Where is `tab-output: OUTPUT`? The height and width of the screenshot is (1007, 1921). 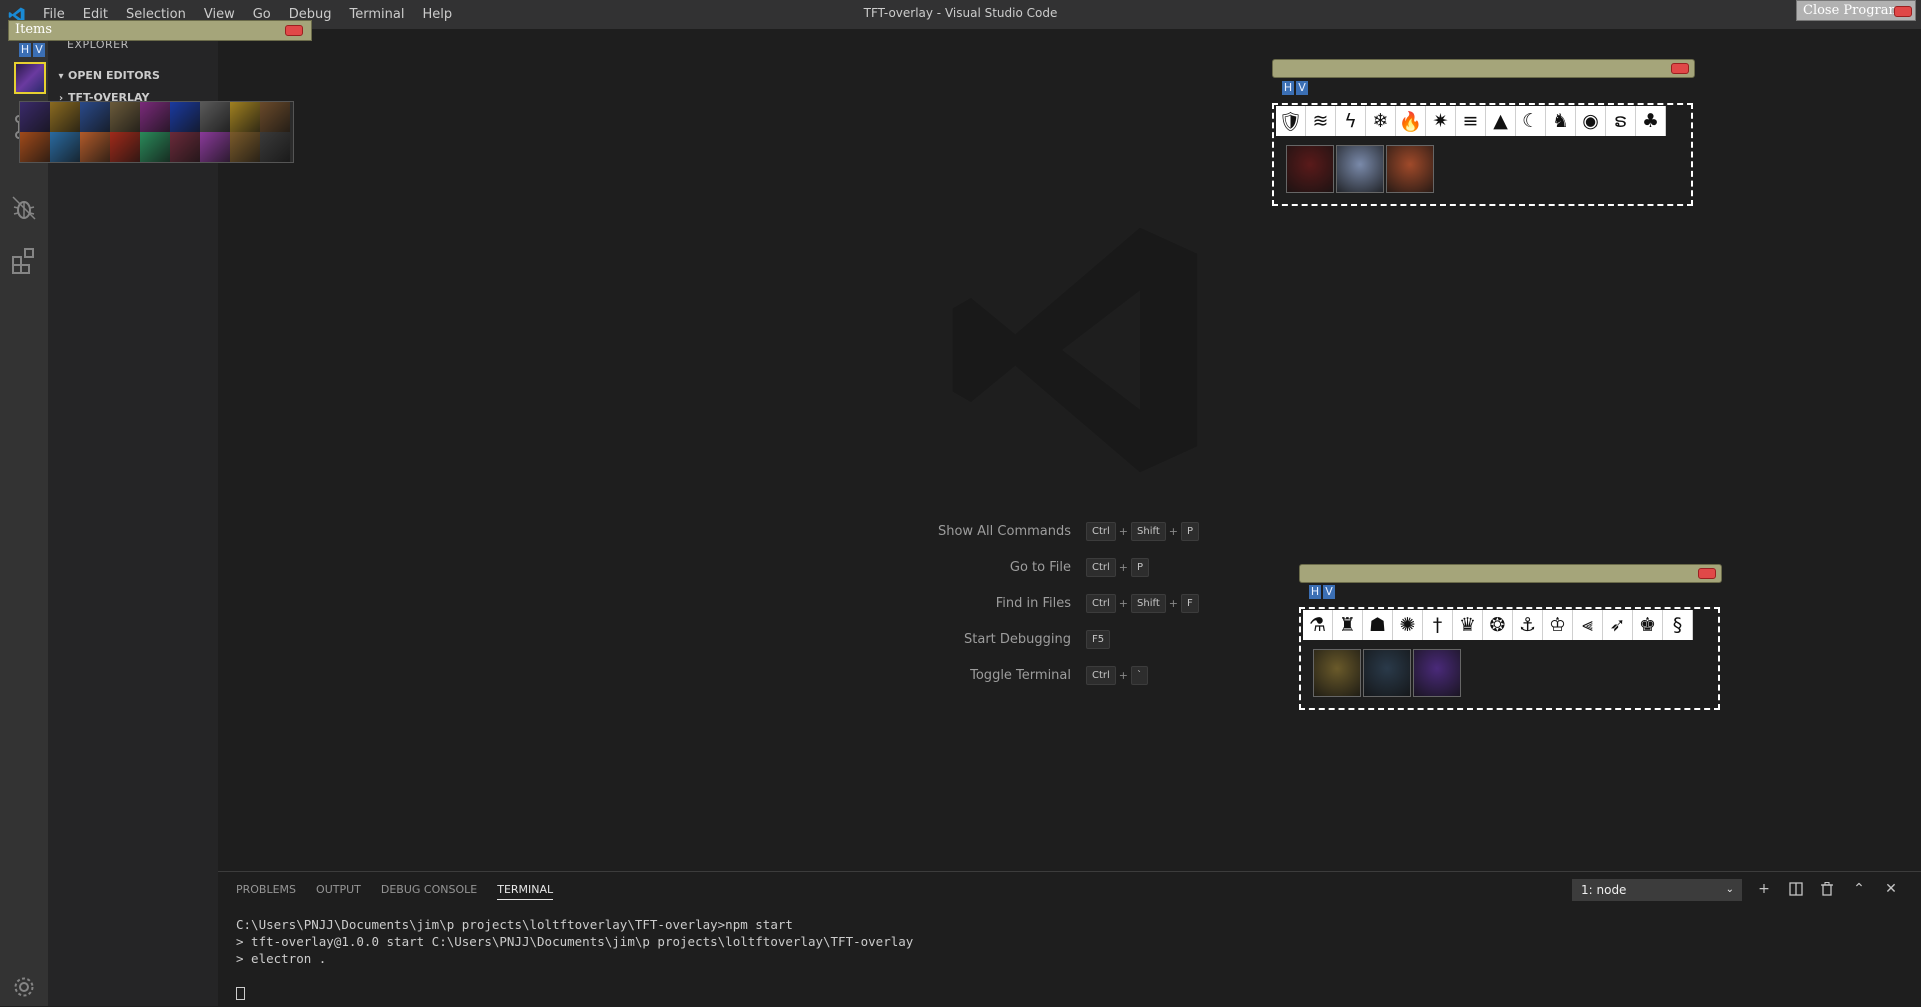 tab-output: OUTPUT is located at coordinates (338, 891).